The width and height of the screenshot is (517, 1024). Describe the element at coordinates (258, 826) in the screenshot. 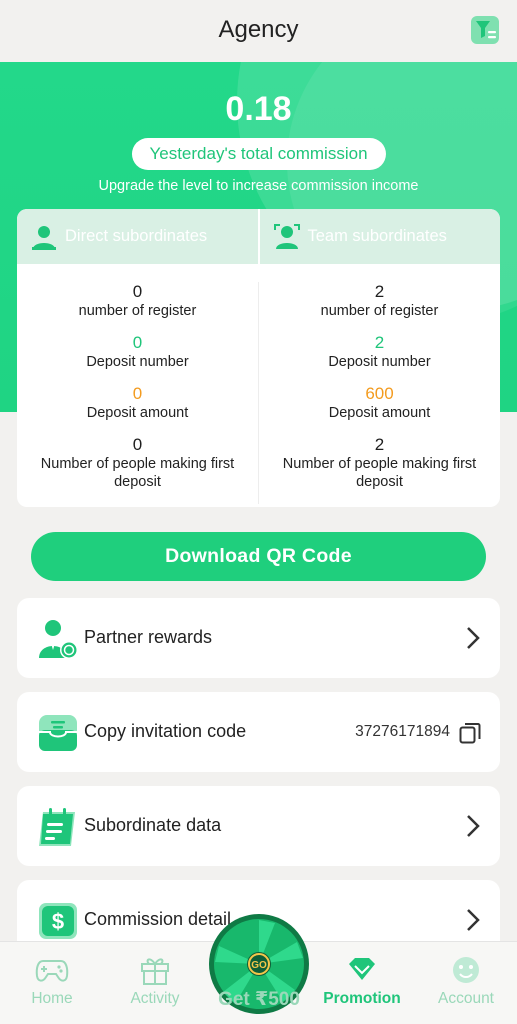

I see `subordinate-data-item: Subordinate data` at that location.